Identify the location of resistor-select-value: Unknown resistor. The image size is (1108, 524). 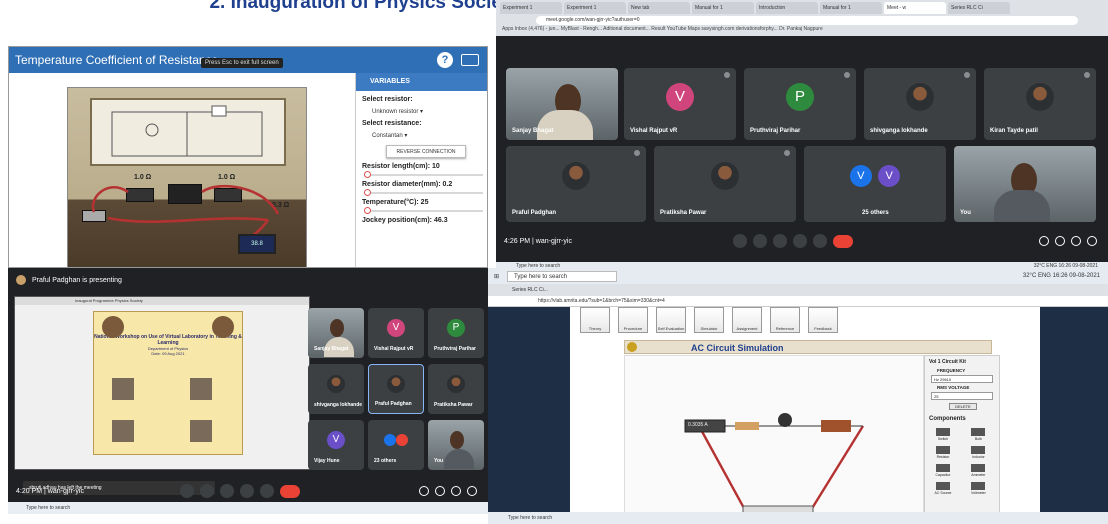
(395, 112).